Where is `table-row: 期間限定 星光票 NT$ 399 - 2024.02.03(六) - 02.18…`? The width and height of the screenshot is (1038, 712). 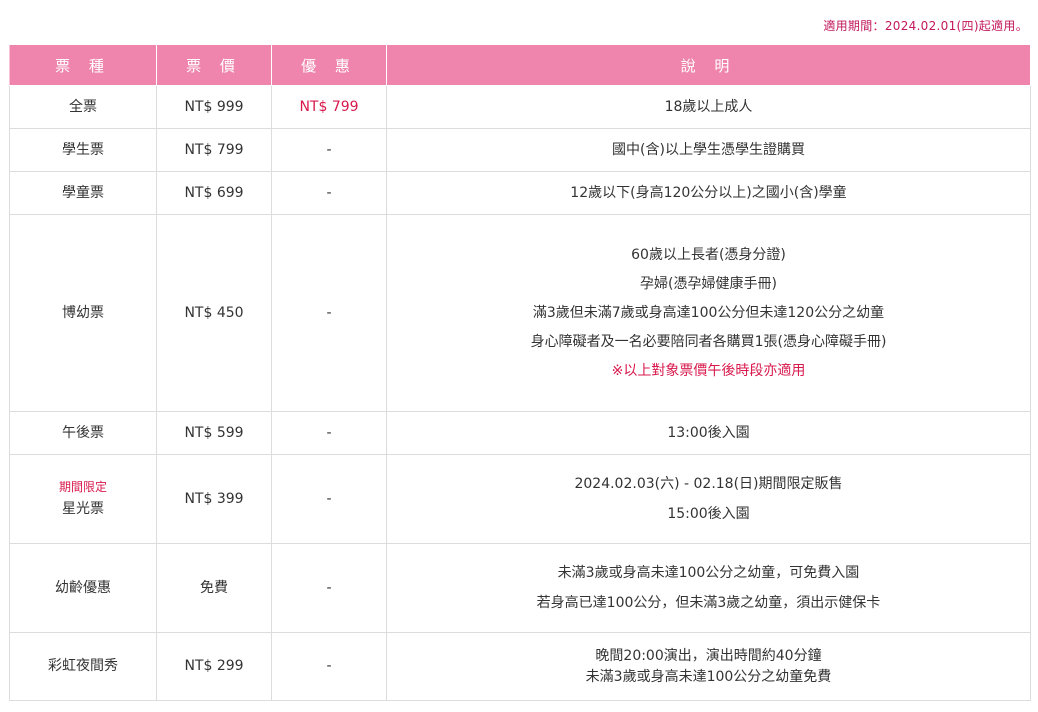
table-row: 期間限定 星光票 NT$ 399 - 2024.02.03(六) - 02.18… is located at coordinates (520, 499).